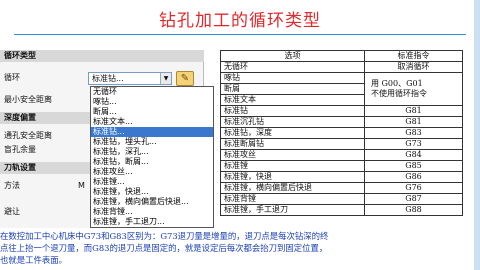  What do you see at coordinates (292, 177) in the screenshot?
I see `option-cell: 标准镗，快退` at bounding box center [292, 177].